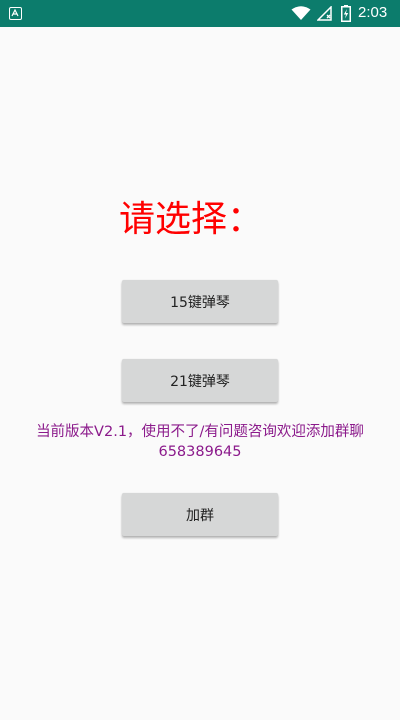  I want to click on join-group-button: 加群, so click(200, 514).